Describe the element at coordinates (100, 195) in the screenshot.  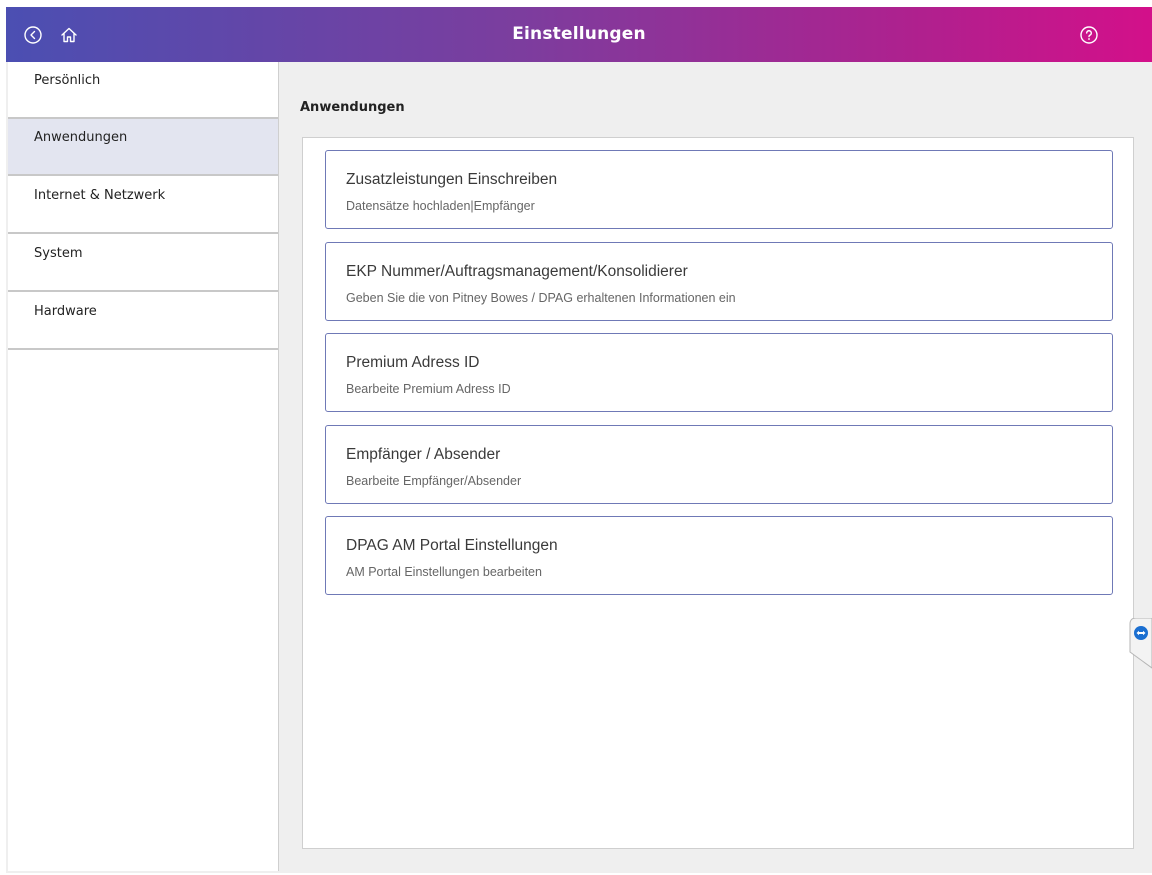
I see `sidebar-item-label: Internet & Netzwerk` at that location.